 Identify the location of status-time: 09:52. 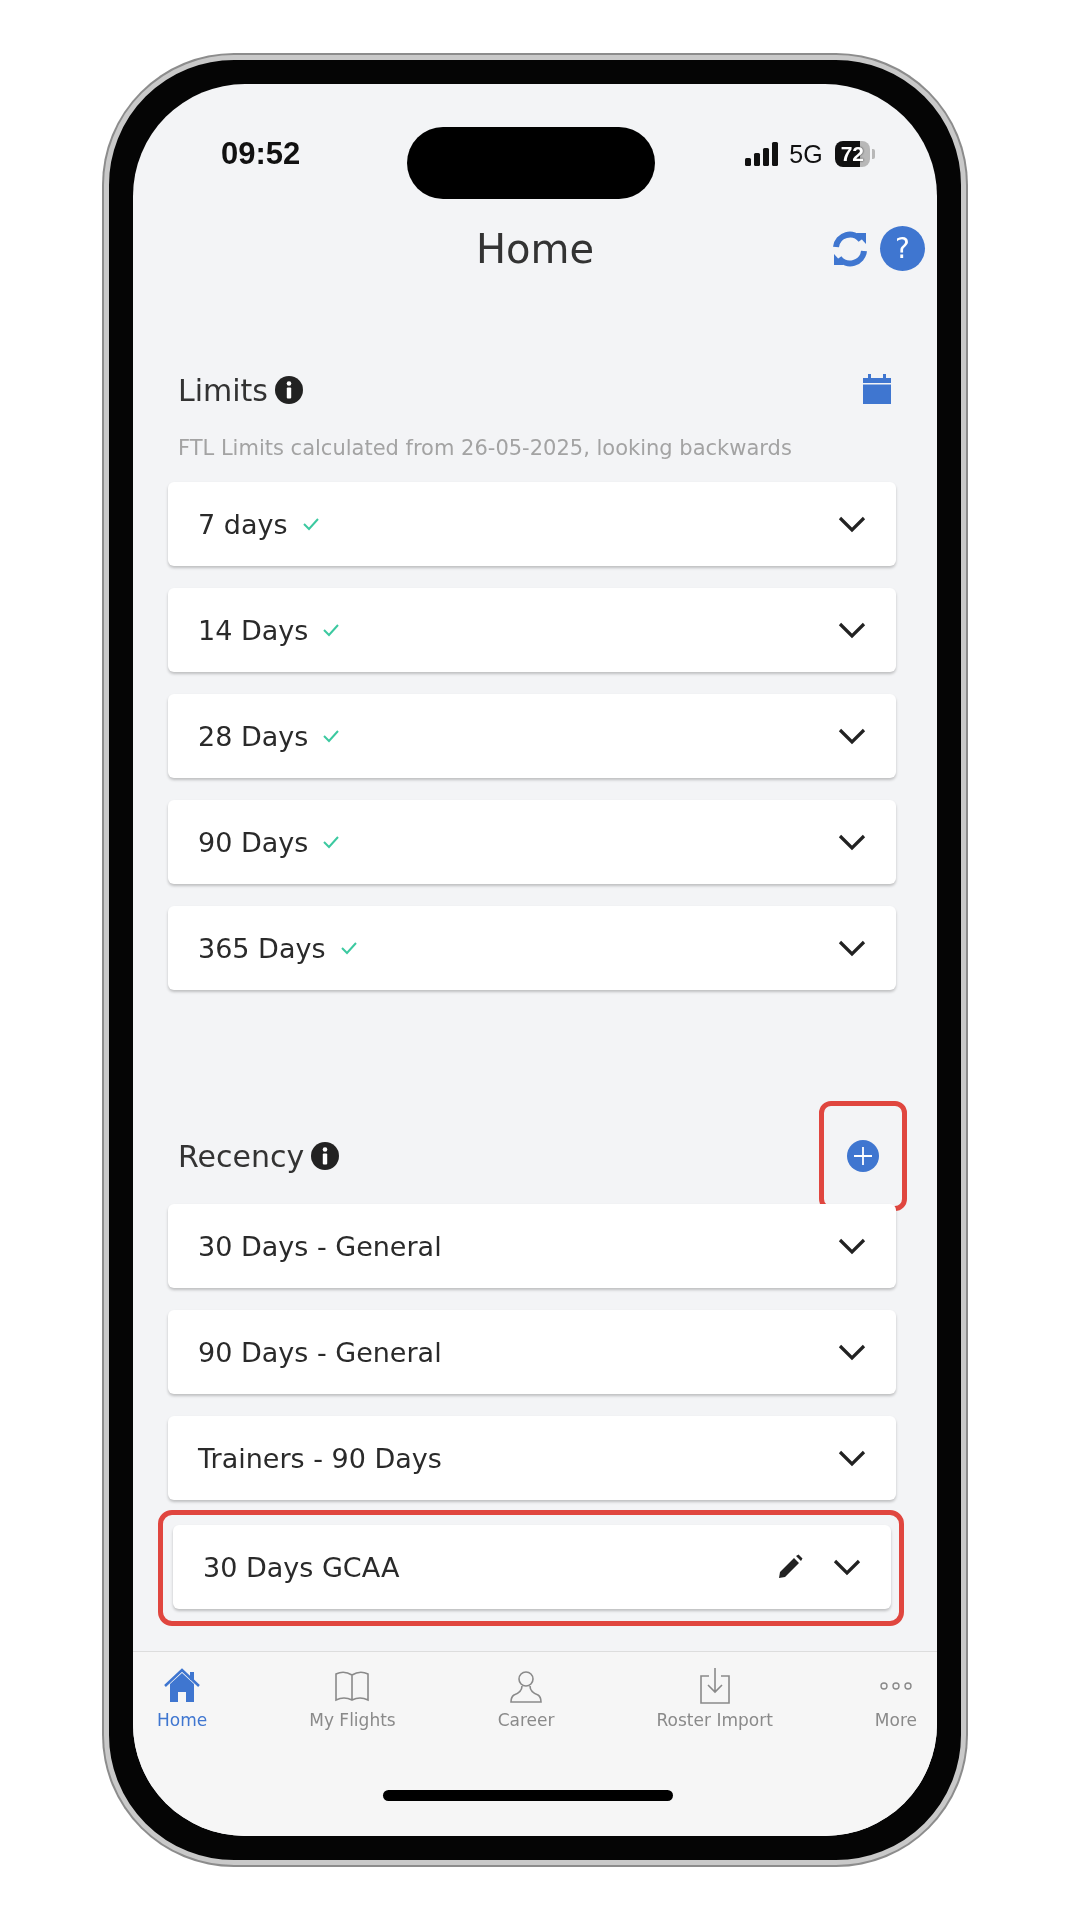
(261, 154).